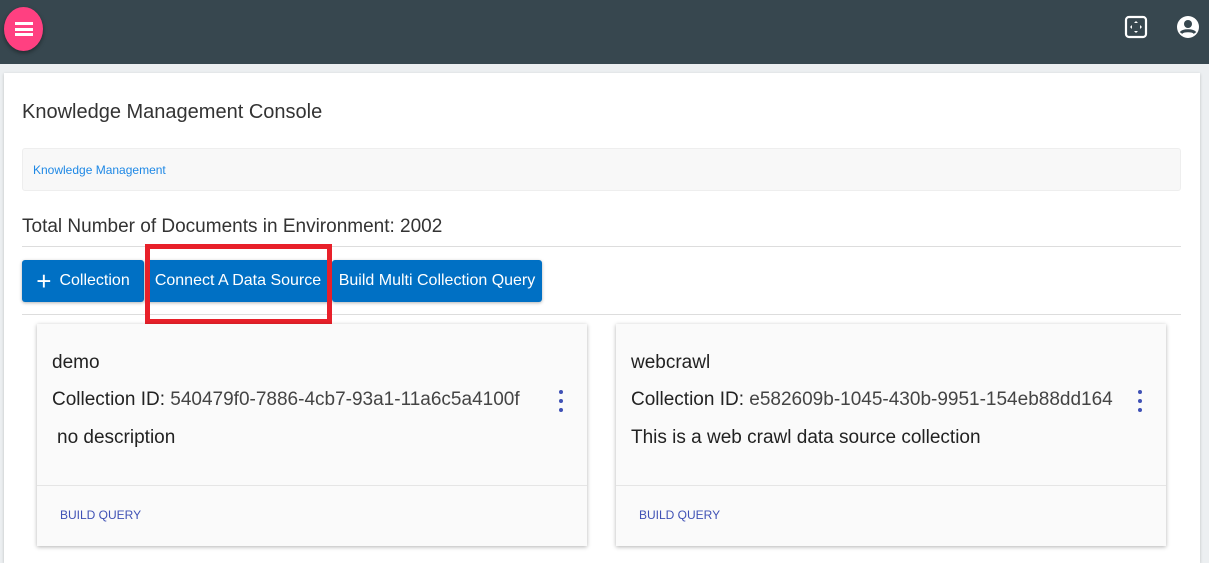  I want to click on build-multi-collection-query-button: Build Multi Collection Query, so click(437, 281).